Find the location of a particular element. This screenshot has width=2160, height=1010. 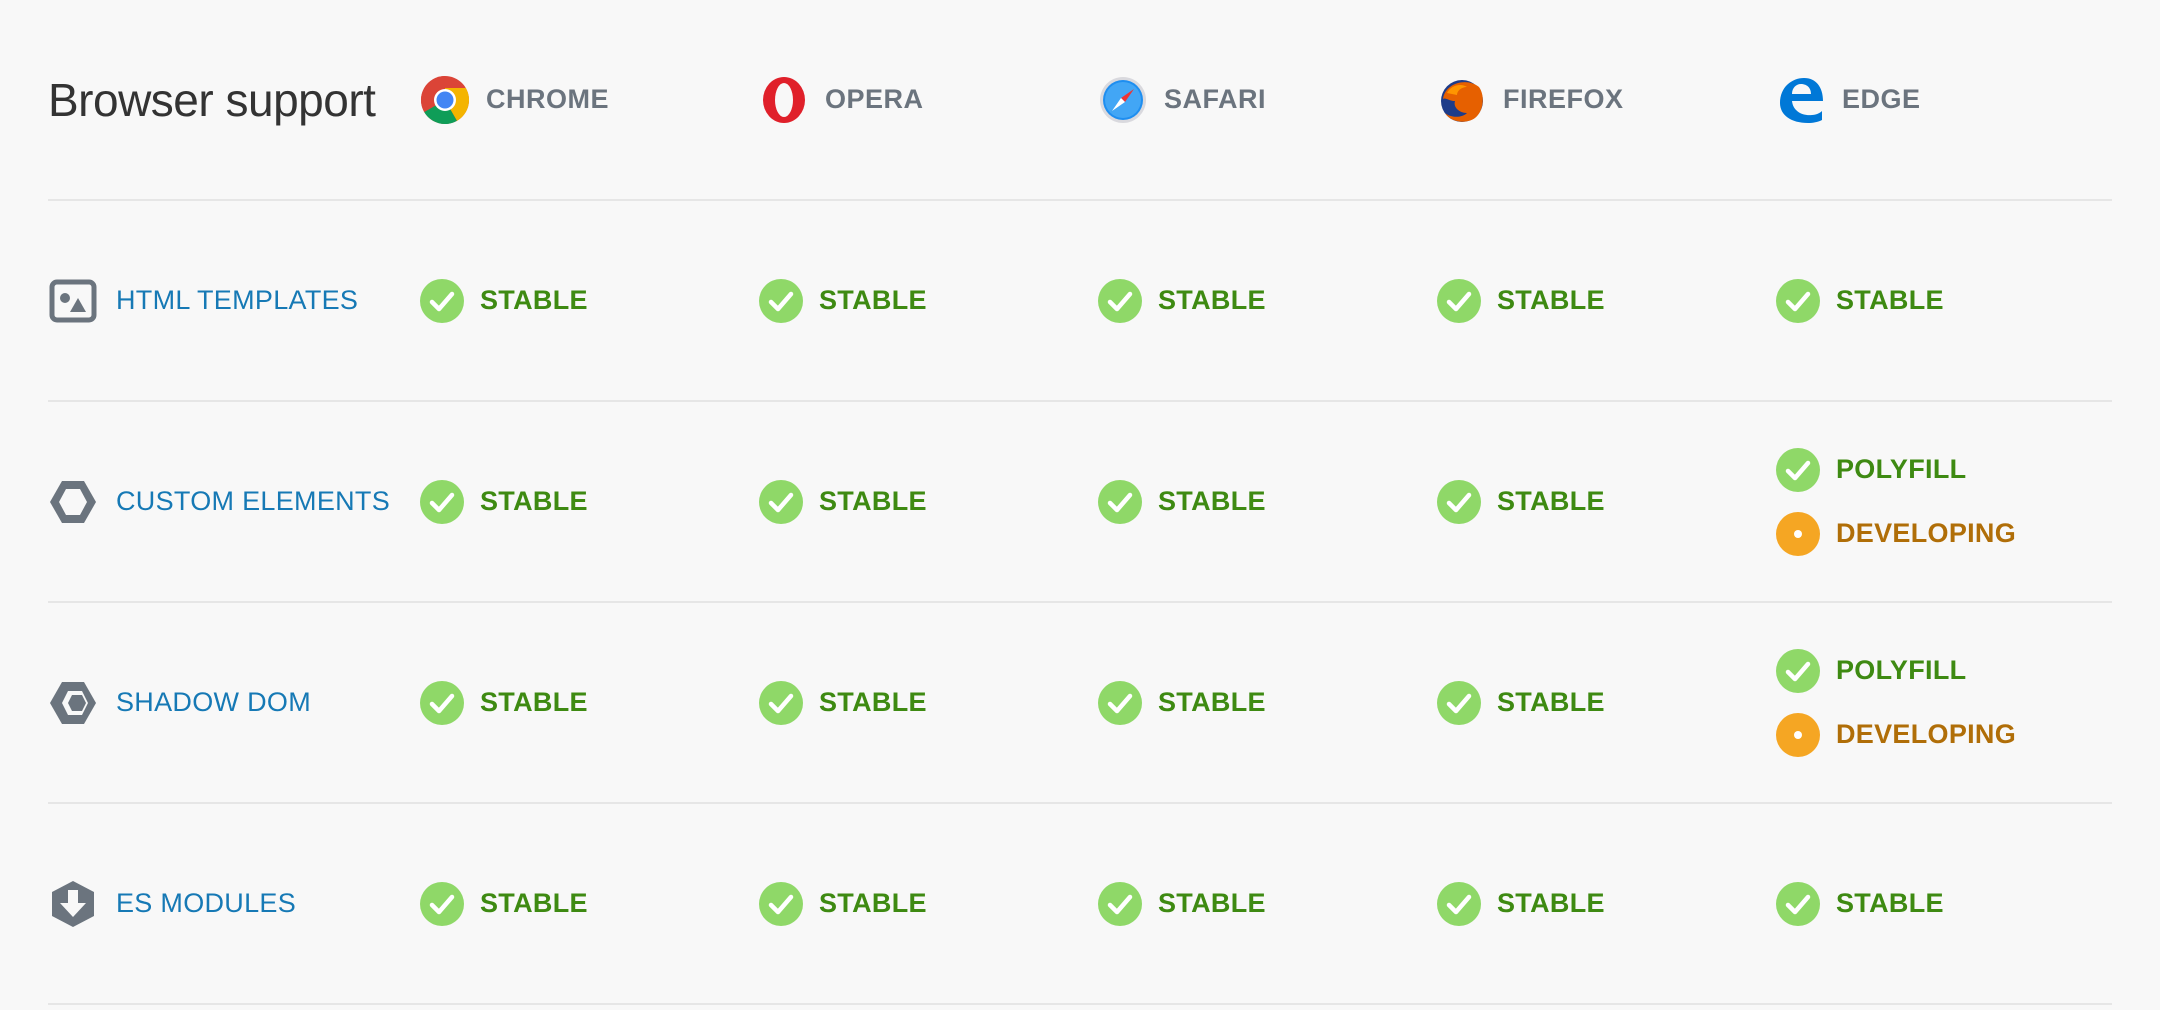

feature-link: HTML TEMPLATES is located at coordinates (203, 301).